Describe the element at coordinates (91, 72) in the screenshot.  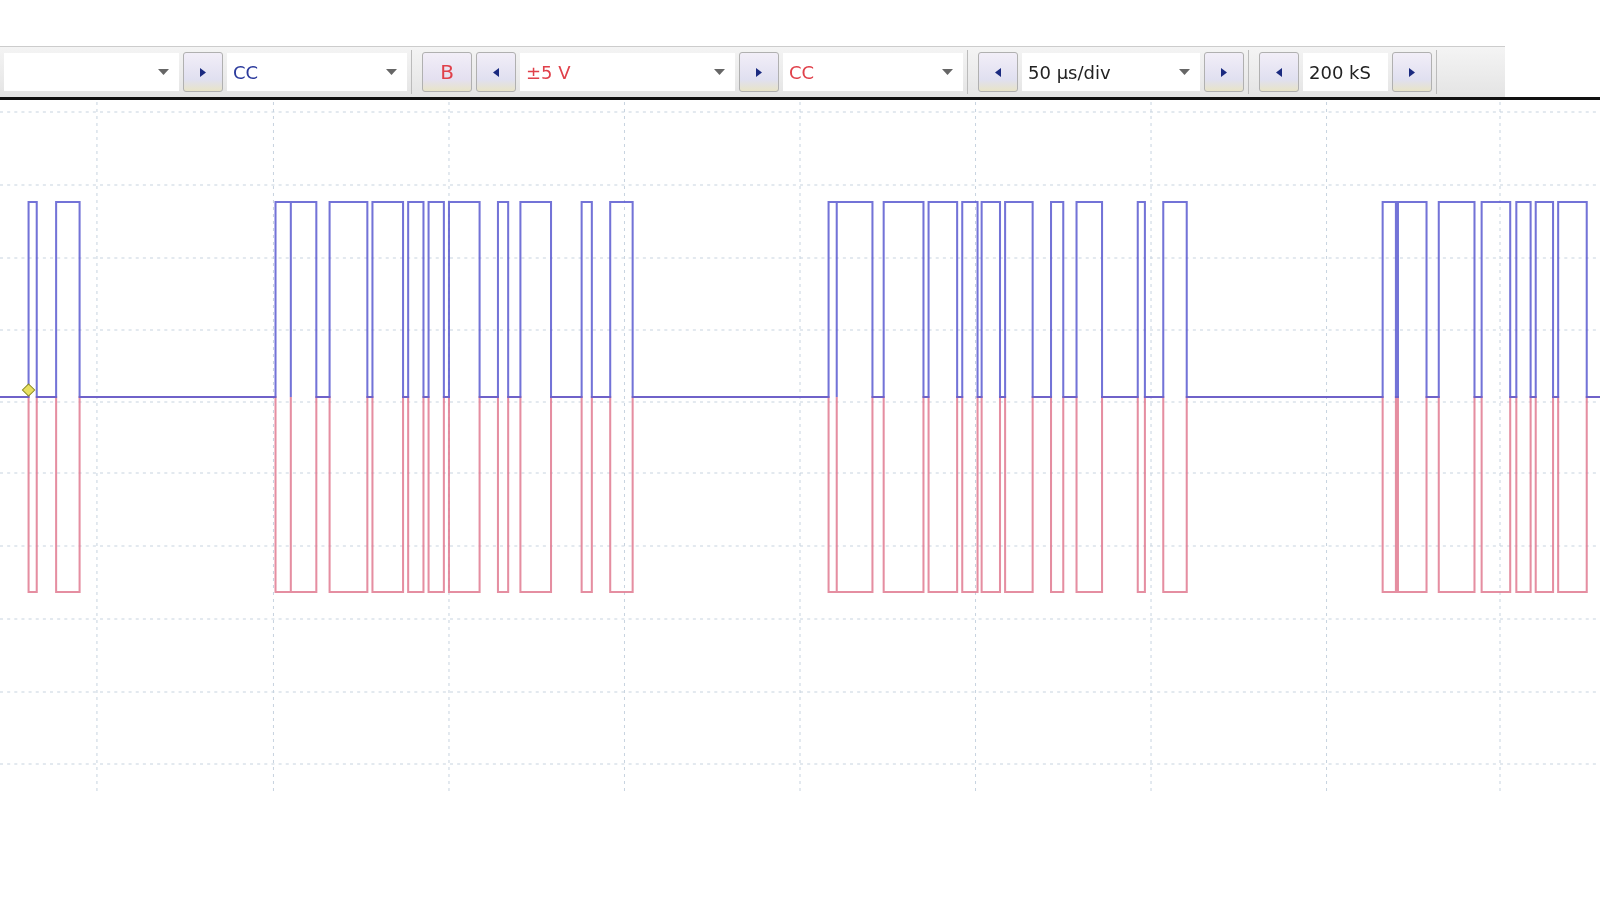
I see `dropdown` at that location.